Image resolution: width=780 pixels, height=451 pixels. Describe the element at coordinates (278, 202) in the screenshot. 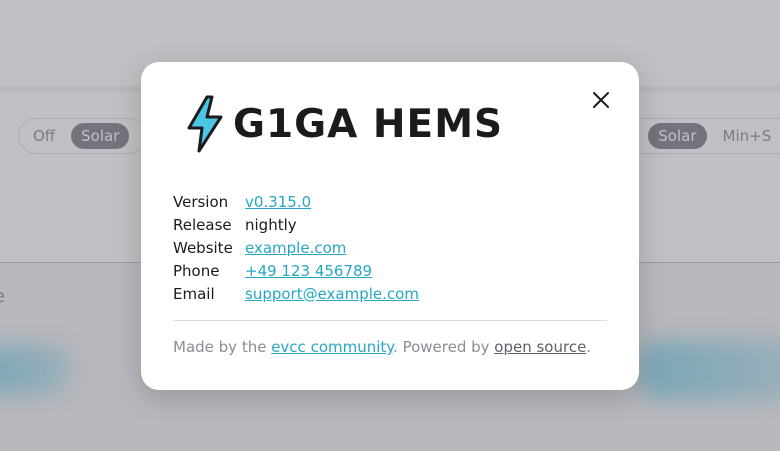

I see `version-link: v0.315.0` at that location.